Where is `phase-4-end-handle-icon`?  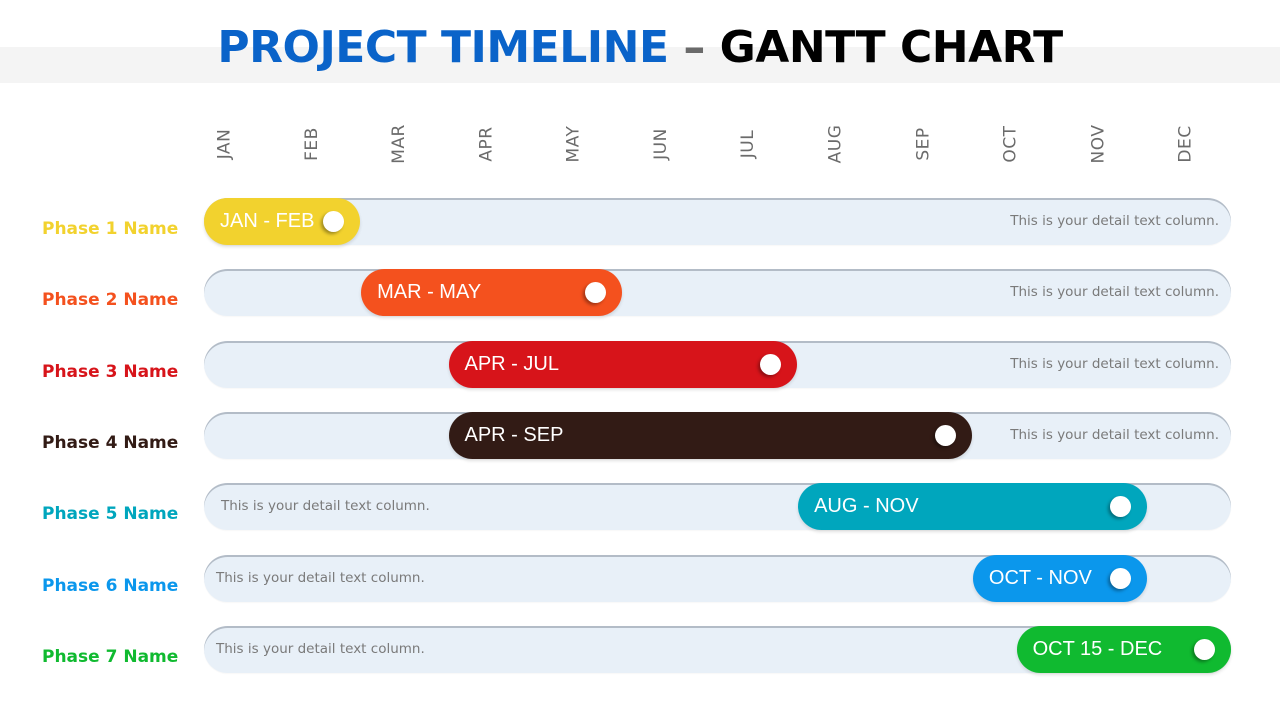
phase-4-end-handle-icon is located at coordinates (945, 435).